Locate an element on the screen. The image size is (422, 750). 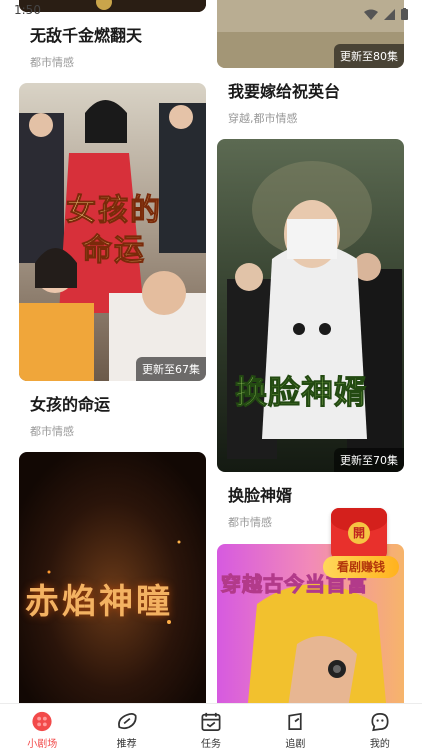
status-icons is located at coordinates (386, 14).